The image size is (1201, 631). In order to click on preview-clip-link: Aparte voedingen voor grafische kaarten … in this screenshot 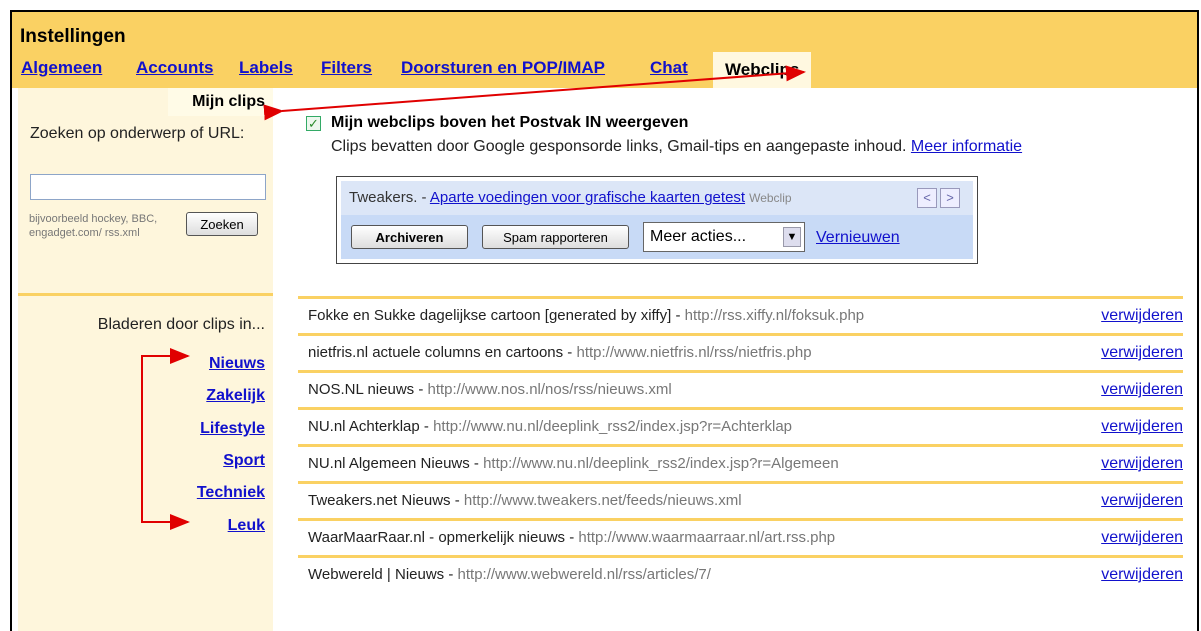, I will do `click(587, 197)`.